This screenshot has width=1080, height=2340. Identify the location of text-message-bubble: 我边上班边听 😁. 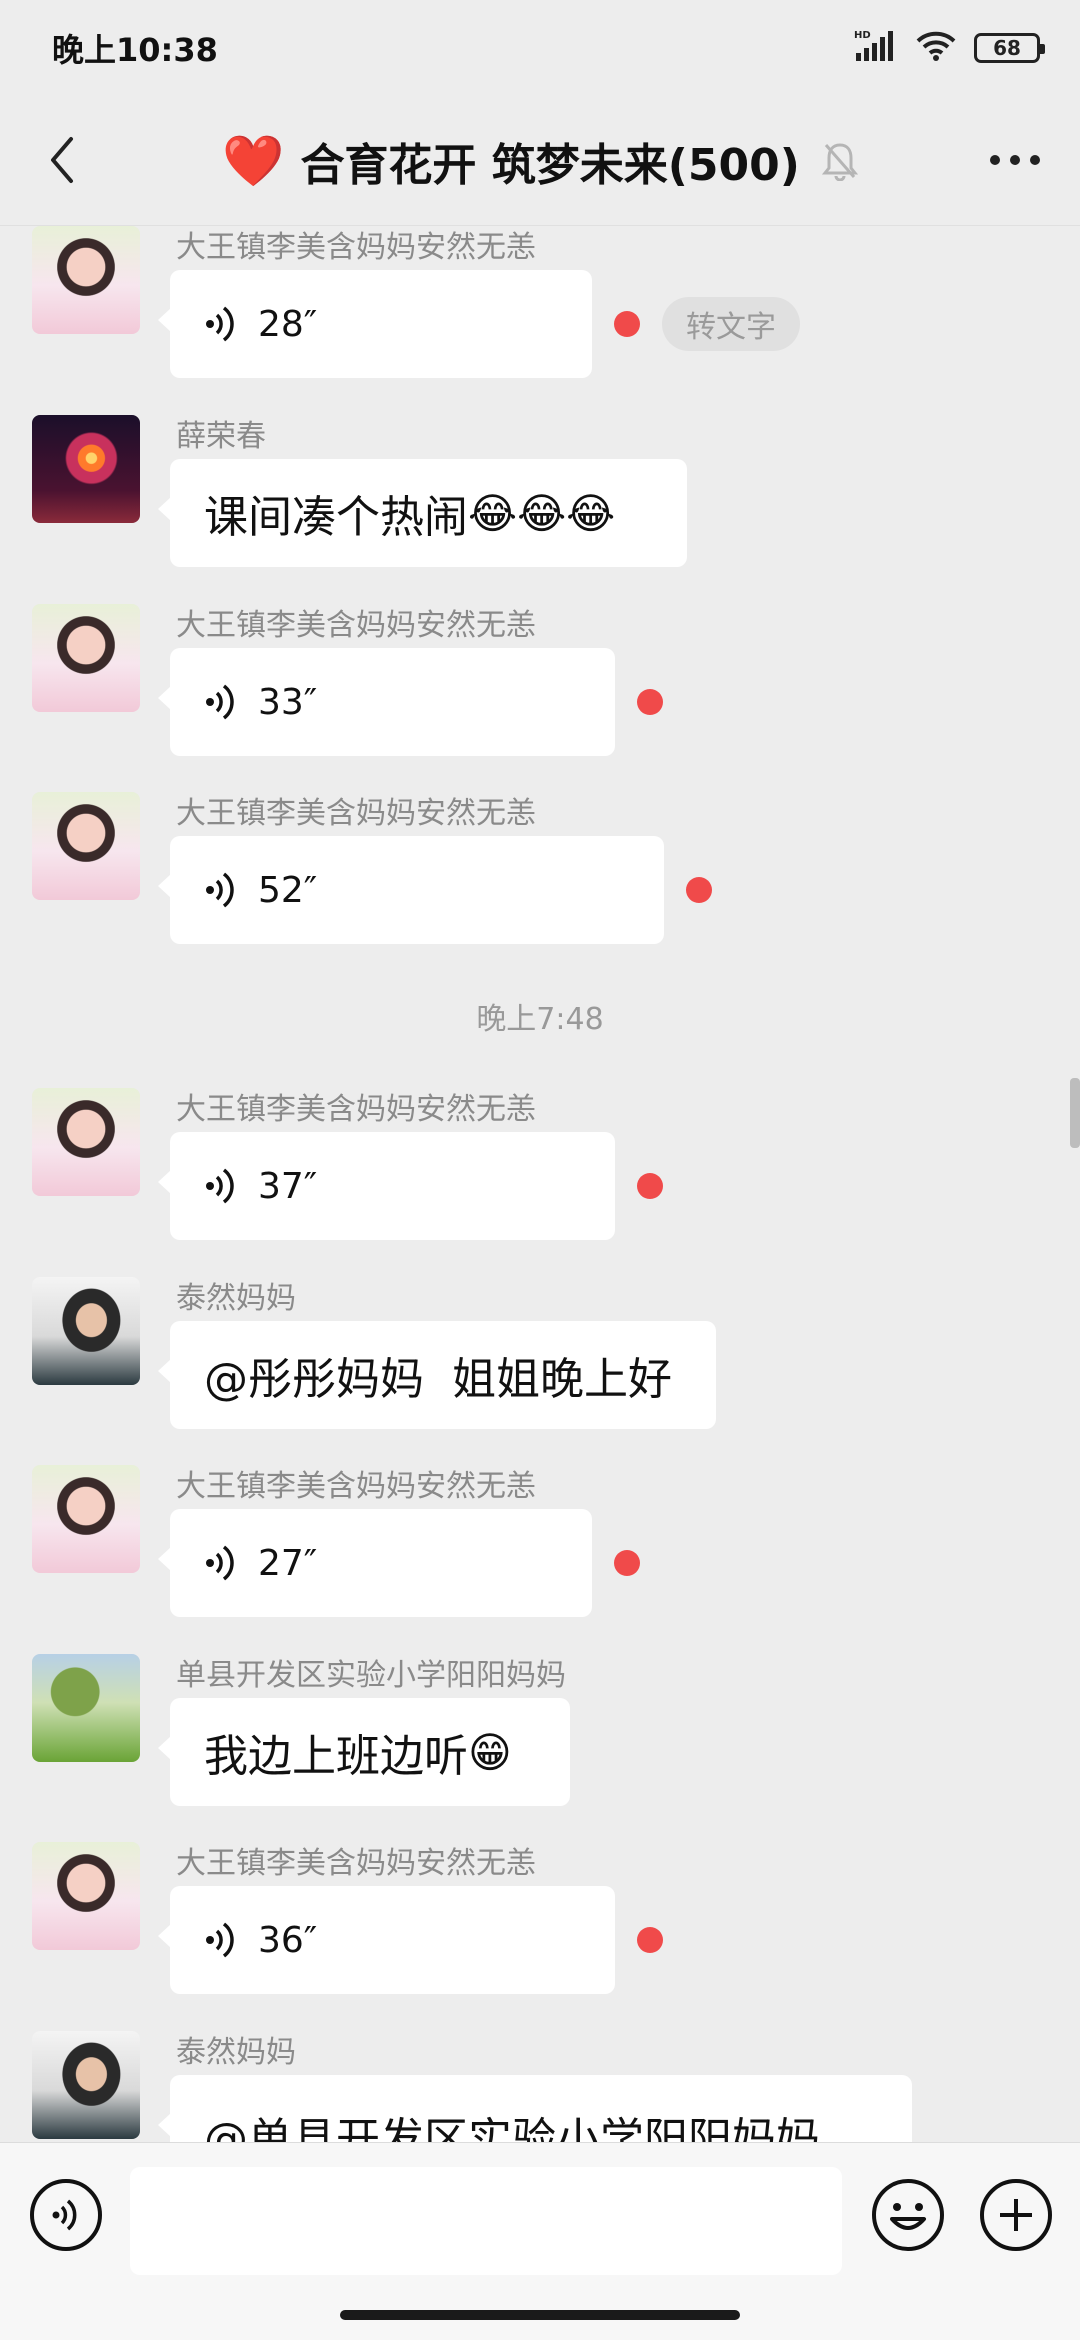
(364, 1752).